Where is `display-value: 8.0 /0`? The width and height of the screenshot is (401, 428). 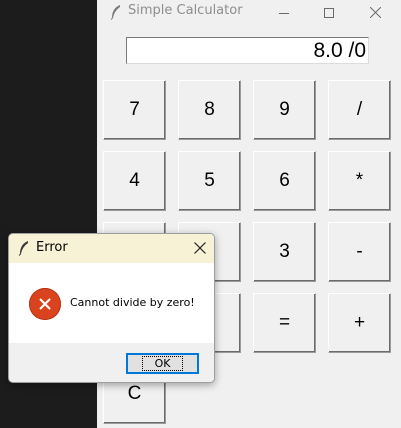
display-value: 8.0 /0 is located at coordinates (339, 50).